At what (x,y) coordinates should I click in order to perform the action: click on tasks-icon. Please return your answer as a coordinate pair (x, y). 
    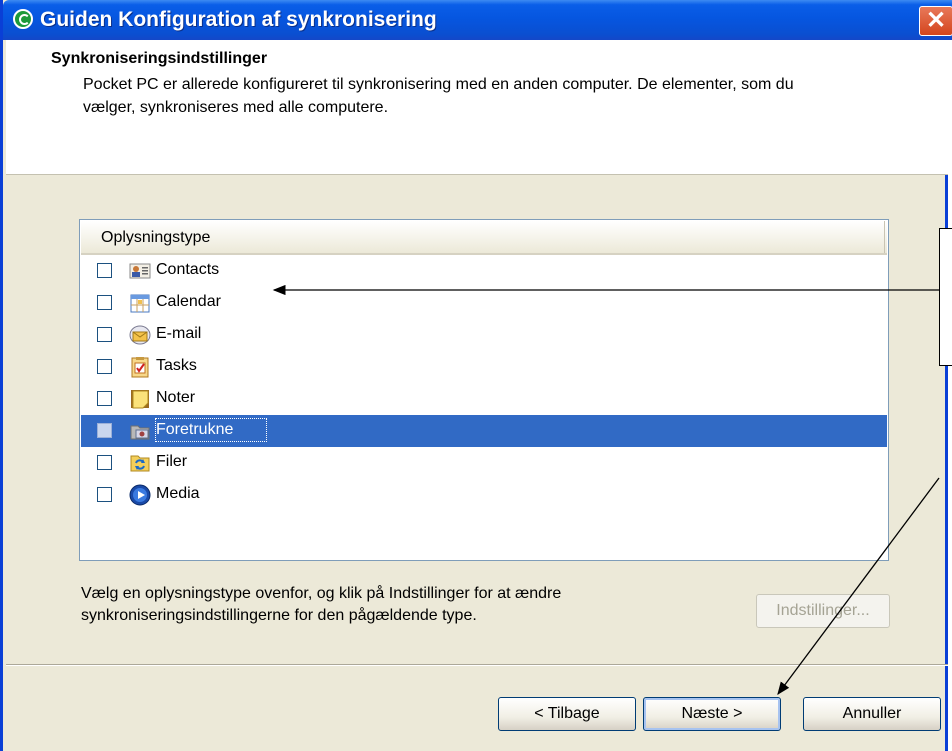
    Looking at the image, I should click on (140, 367).